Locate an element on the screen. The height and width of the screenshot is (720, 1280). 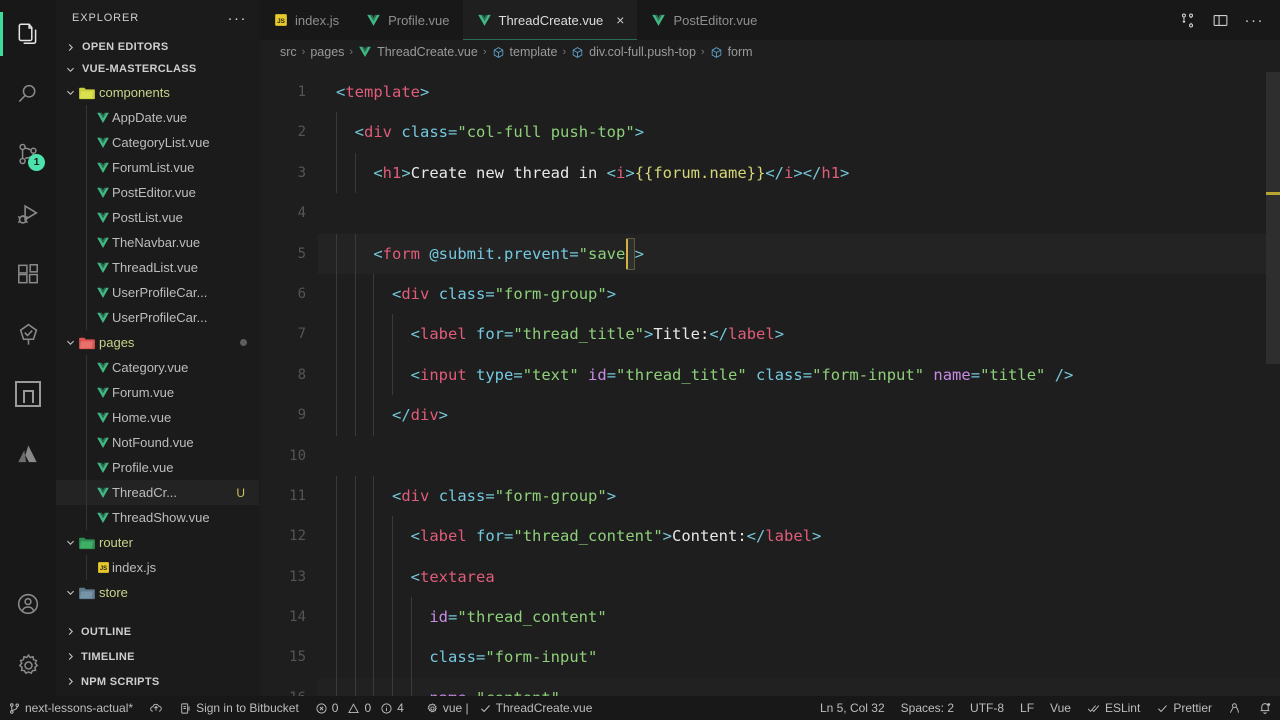
activity-item-extensions is located at coordinates (28, 274).